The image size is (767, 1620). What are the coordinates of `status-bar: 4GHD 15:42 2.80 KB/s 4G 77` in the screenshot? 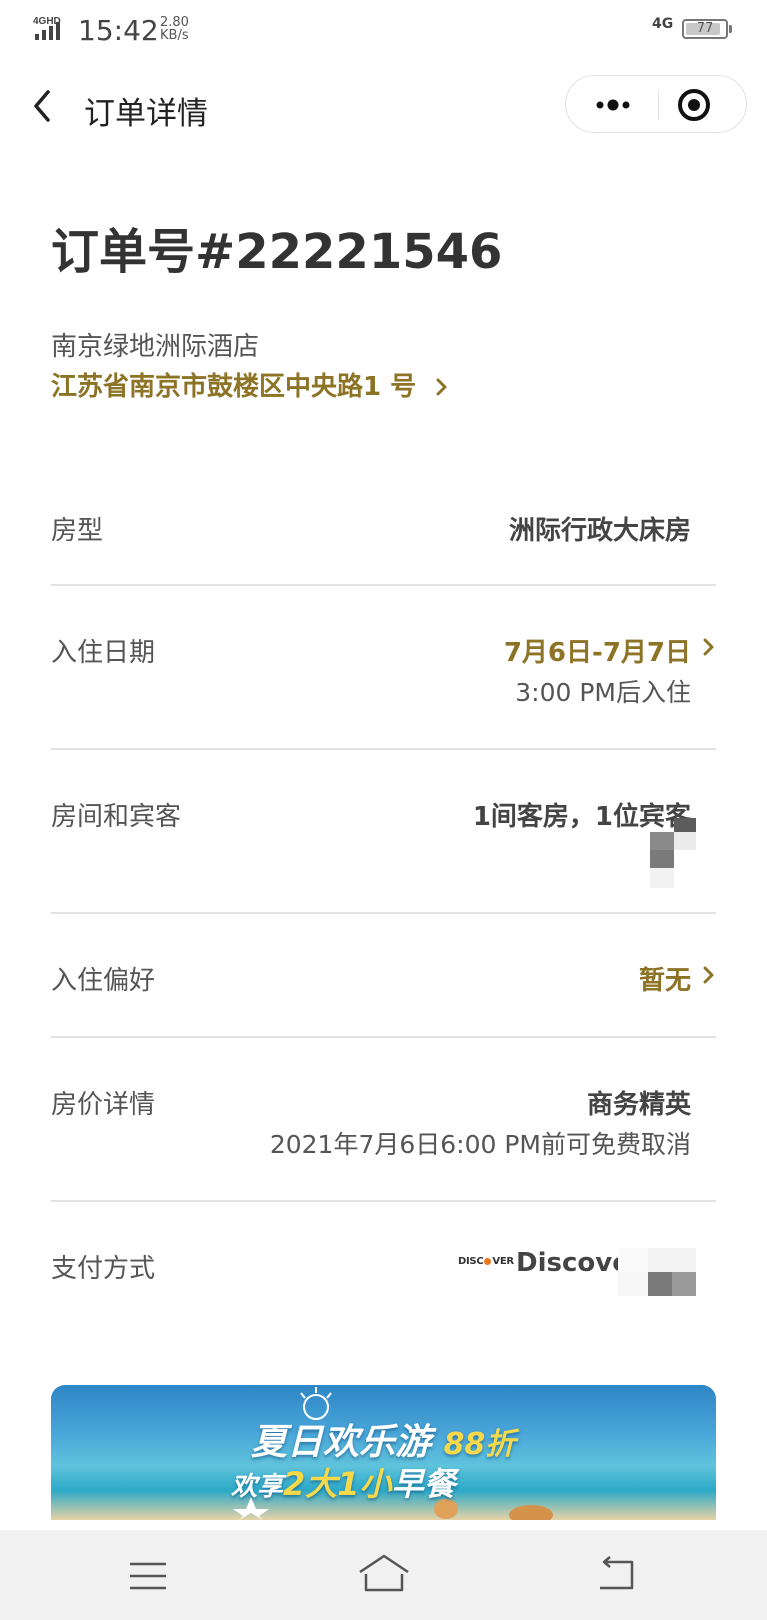 It's located at (383, 30).